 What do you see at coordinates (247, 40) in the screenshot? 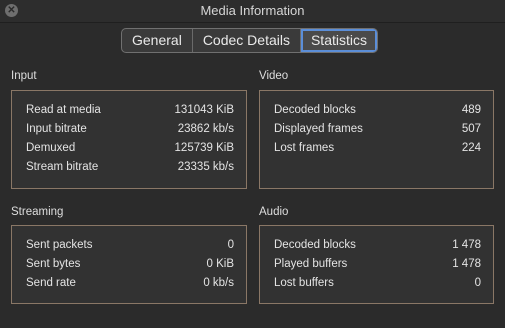
I see `tab-codec-details: Codec Details` at bounding box center [247, 40].